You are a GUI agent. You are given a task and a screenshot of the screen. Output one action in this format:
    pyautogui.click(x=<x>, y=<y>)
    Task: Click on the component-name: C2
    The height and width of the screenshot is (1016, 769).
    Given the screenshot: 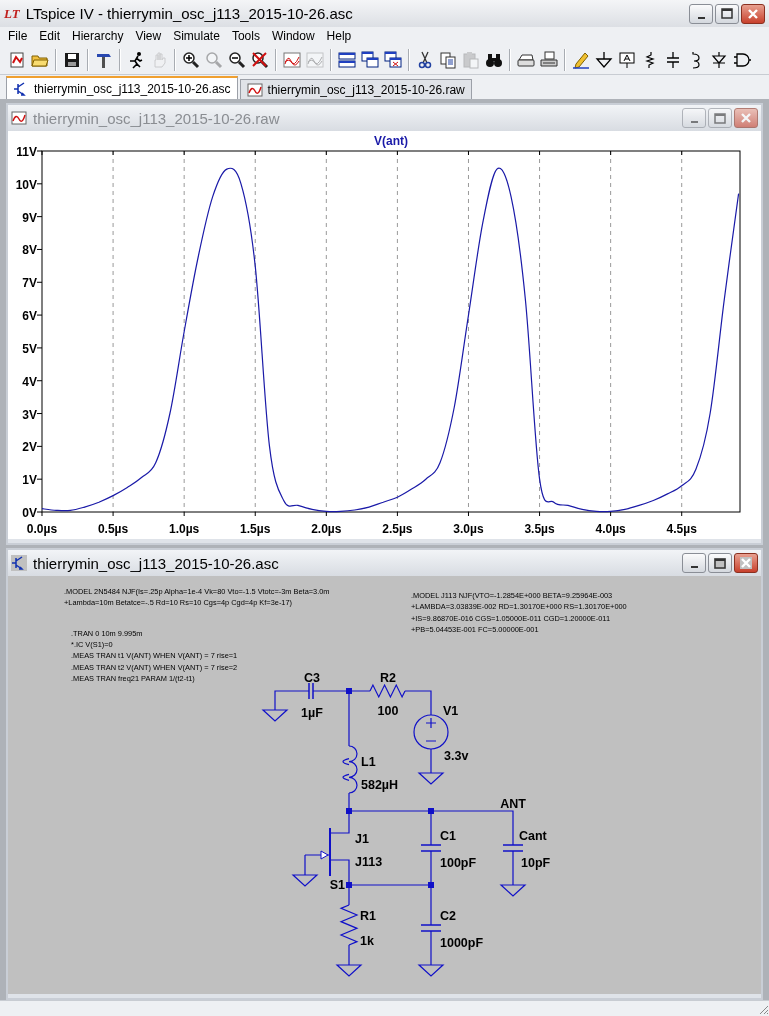 What is the action you would take?
    pyautogui.click(x=448, y=916)
    